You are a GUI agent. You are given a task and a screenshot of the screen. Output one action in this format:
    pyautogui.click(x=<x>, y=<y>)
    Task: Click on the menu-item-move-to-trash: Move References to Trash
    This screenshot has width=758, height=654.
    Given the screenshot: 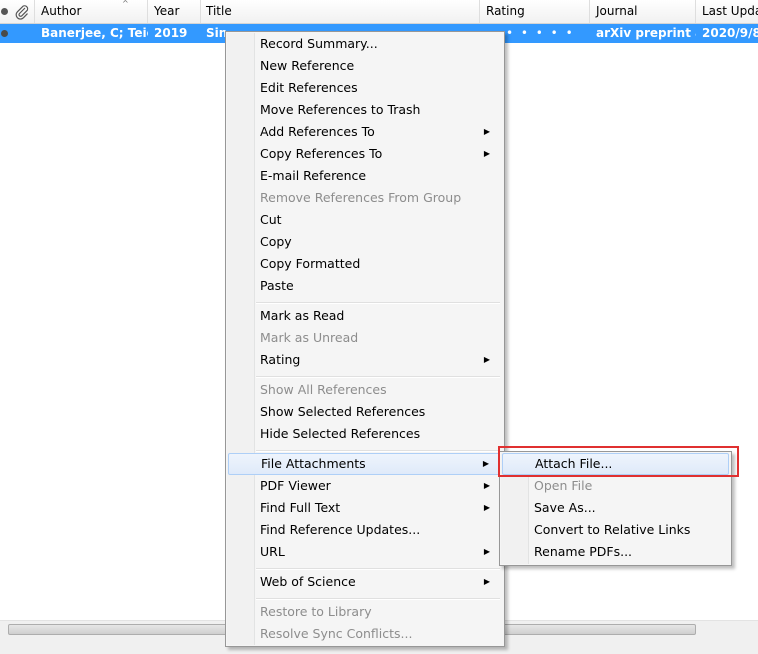 What is the action you would take?
    pyautogui.click(x=365, y=110)
    